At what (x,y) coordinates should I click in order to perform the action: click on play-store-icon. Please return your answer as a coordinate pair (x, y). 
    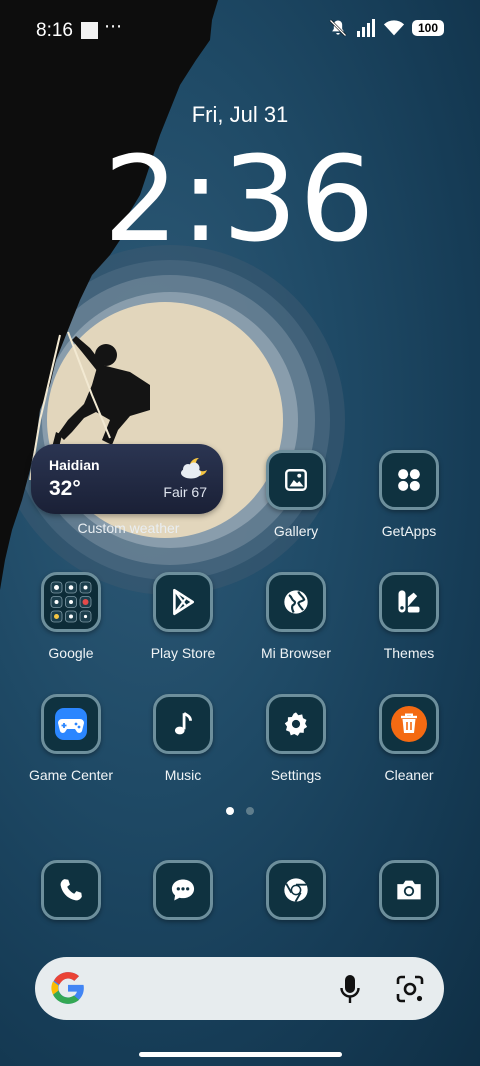
    Looking at the image, I should click on (183, 602).